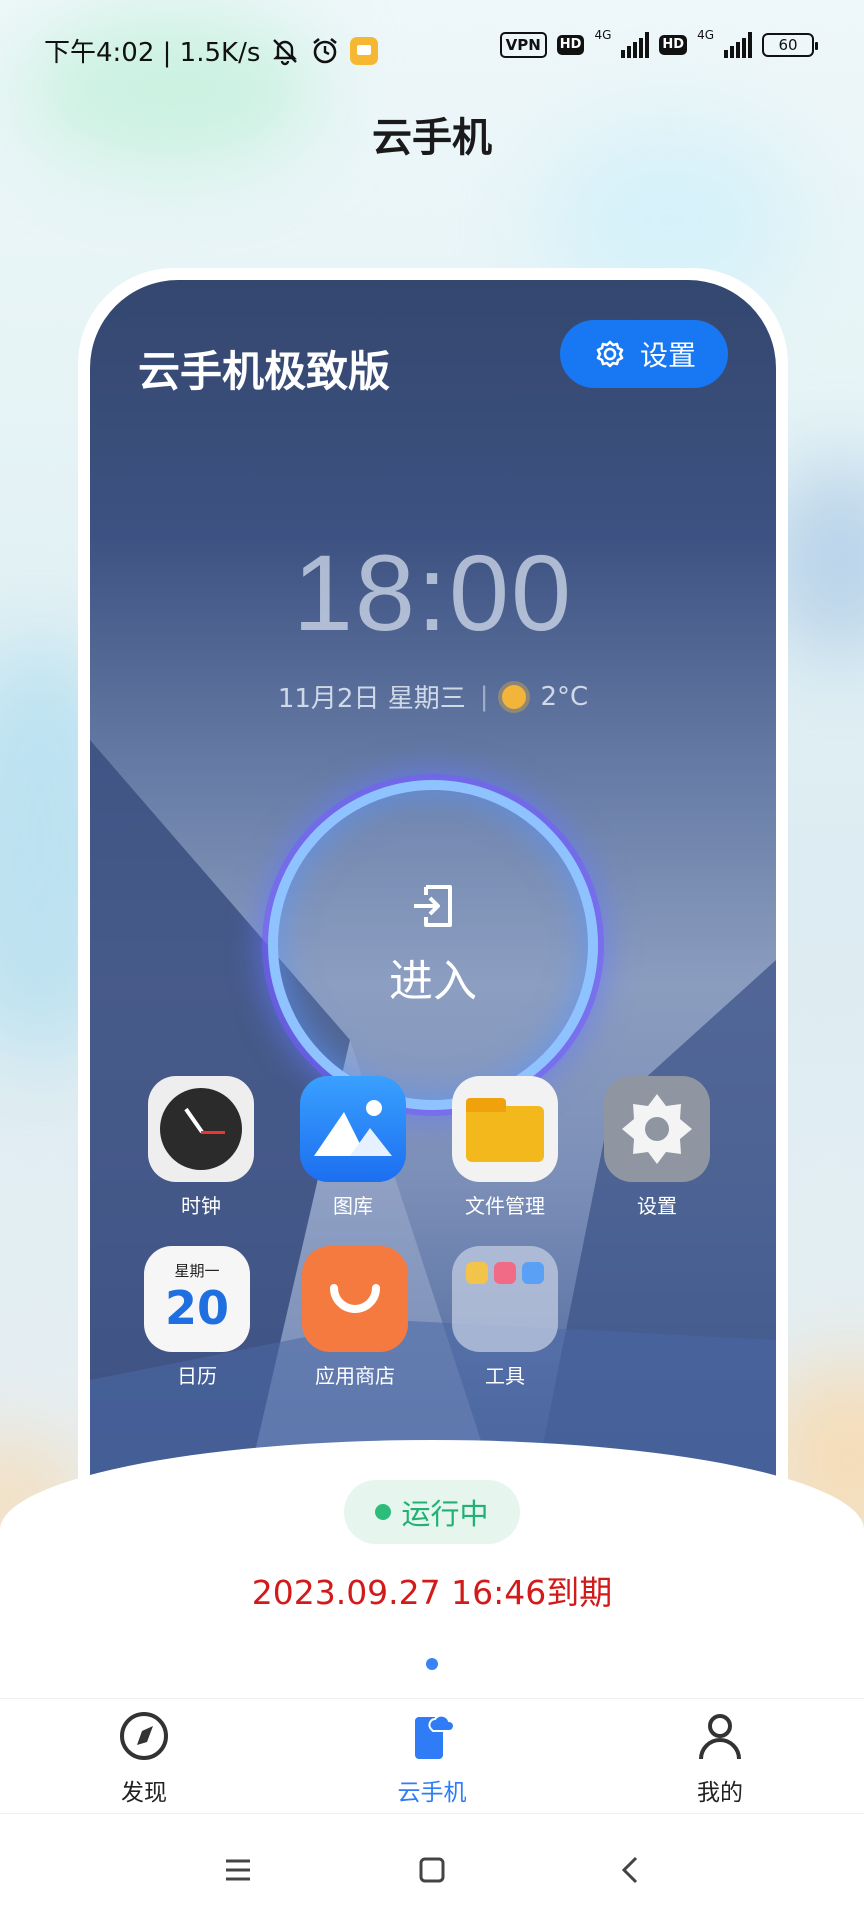  I want to click on app-label-settings: 设置, so click(657, 1206).